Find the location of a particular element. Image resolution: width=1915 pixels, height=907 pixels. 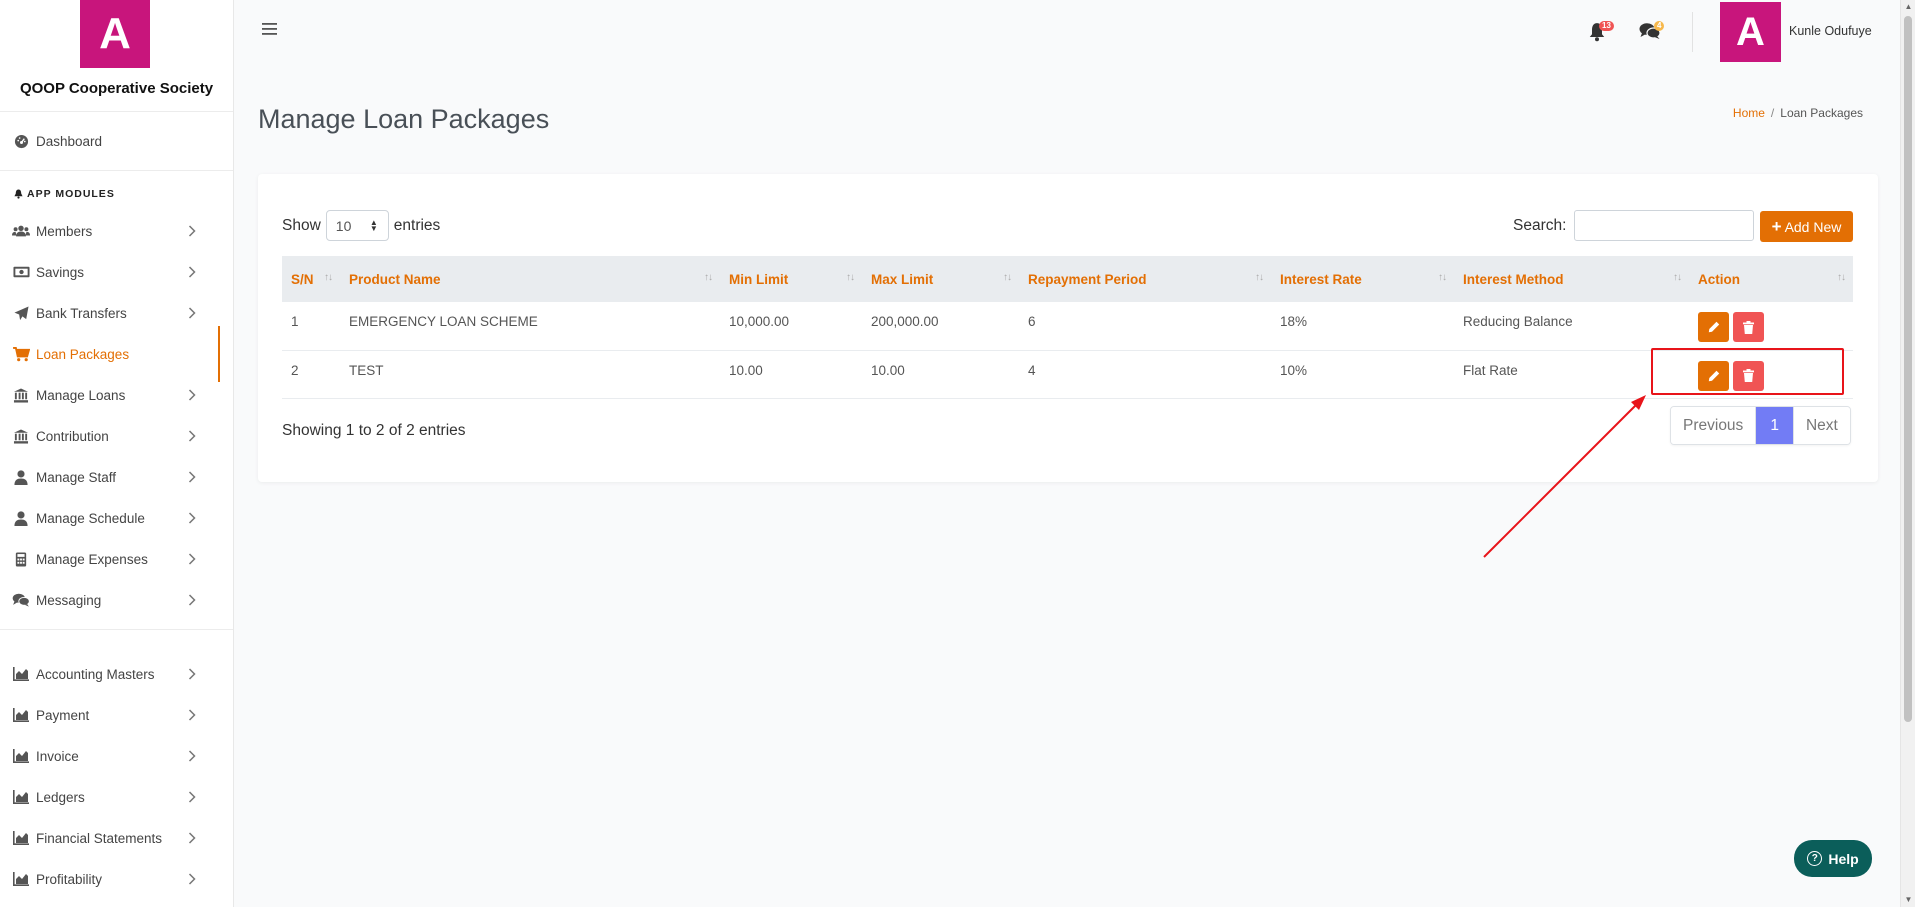

column-header-product-name: Product Name ↑↓ is located at coordinates (530, 279).